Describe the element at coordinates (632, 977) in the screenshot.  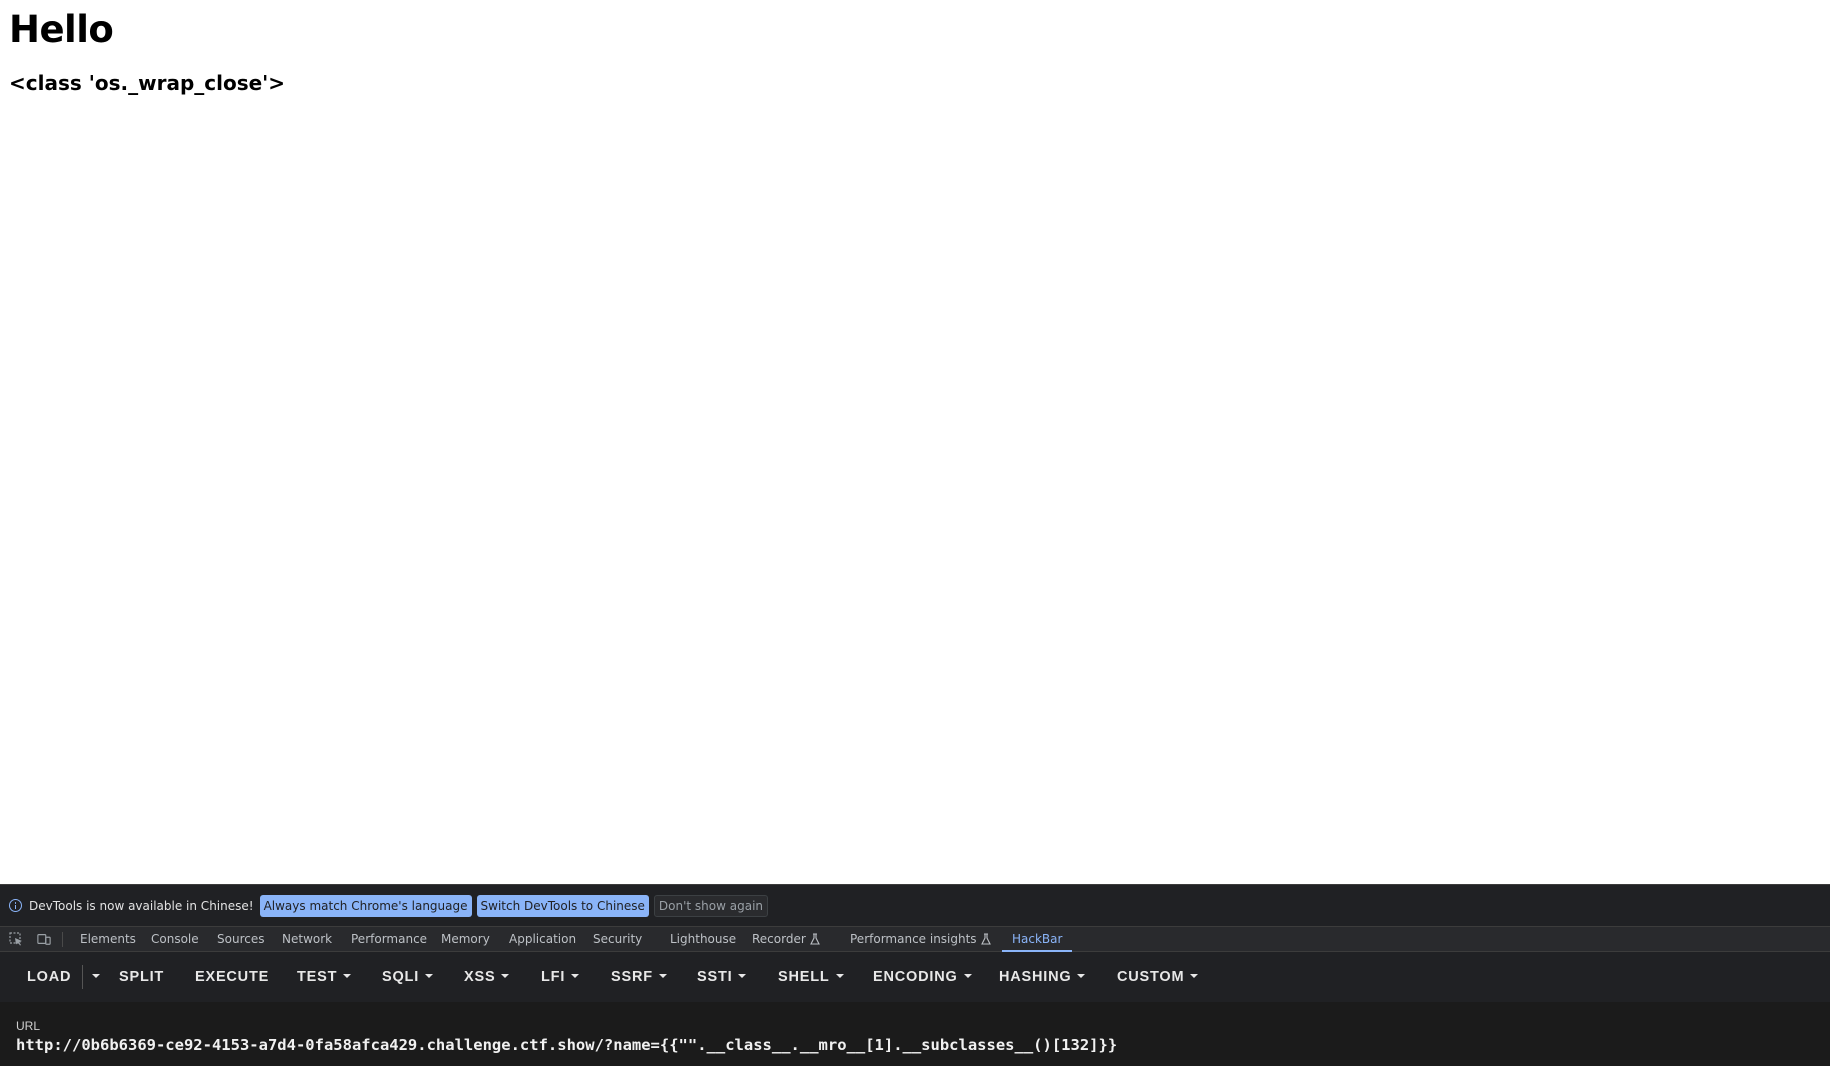
I see `ssrf-menu-label: SSRF` at that location.